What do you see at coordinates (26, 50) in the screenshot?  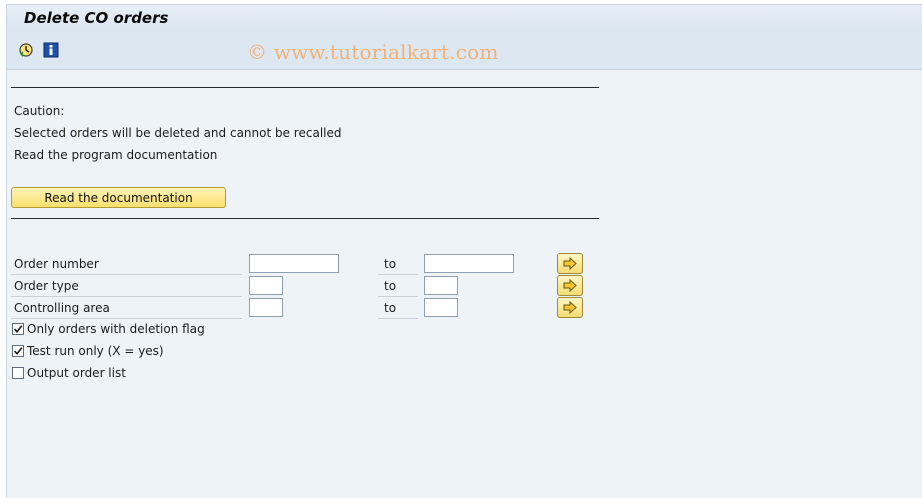 I see `execute-clock-icon` at bounding box center [26, 50].